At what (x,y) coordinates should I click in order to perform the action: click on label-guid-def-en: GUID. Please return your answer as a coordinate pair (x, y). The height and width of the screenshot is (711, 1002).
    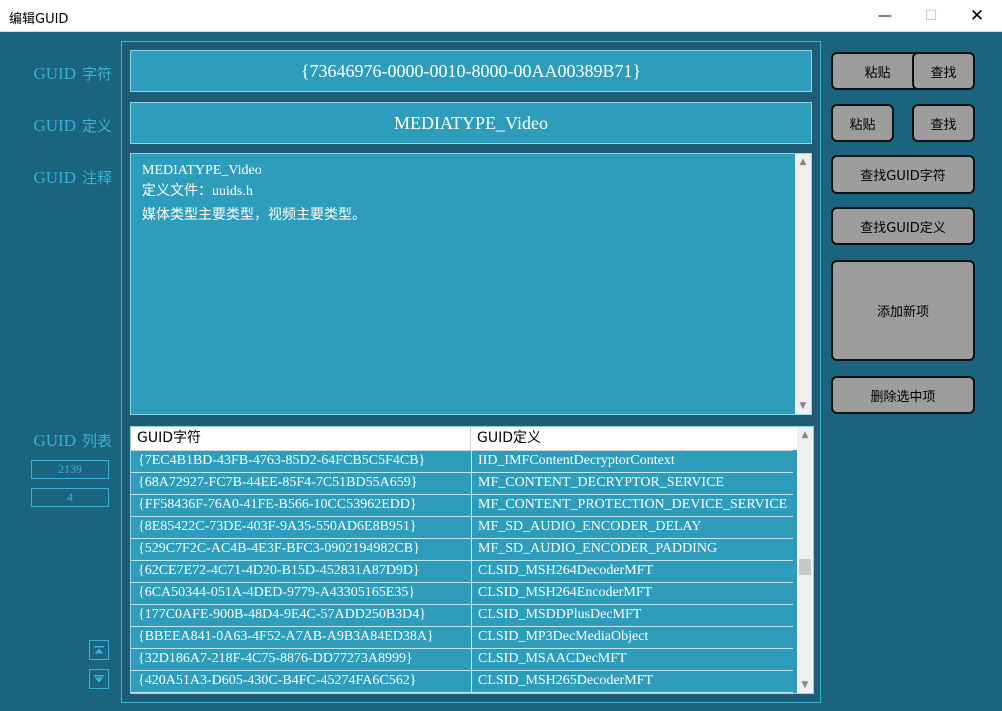
    Looking at the image, I should click on (54, 125).